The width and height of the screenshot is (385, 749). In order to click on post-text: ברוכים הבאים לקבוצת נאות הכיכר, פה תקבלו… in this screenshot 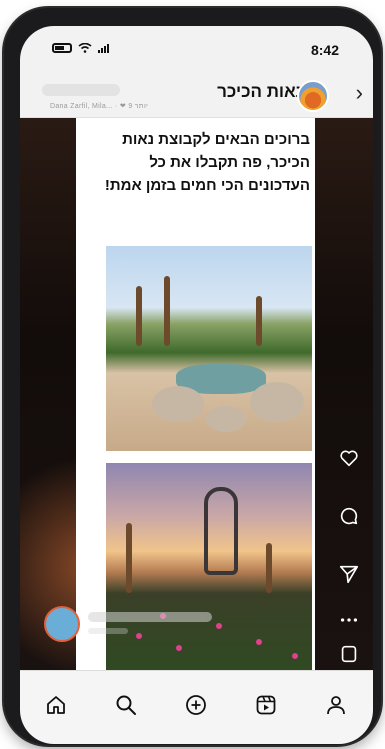, I will do `click(207, 162)`.